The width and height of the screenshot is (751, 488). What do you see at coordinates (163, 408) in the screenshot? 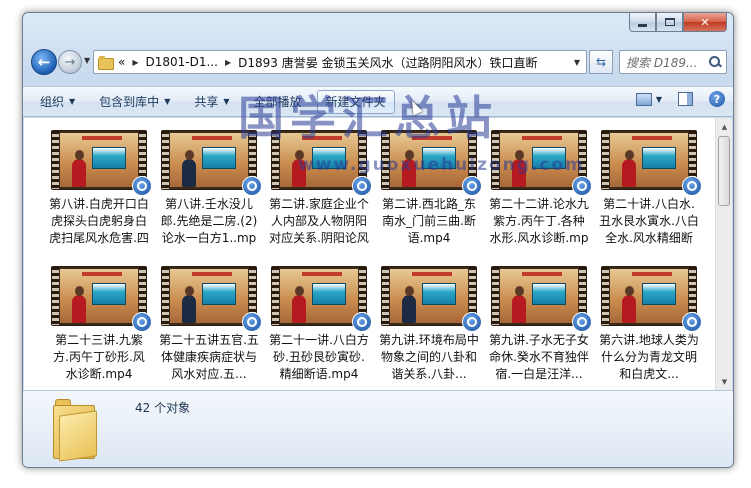
I see `item-count: 42 个对象` at bounding box center [163, 408].